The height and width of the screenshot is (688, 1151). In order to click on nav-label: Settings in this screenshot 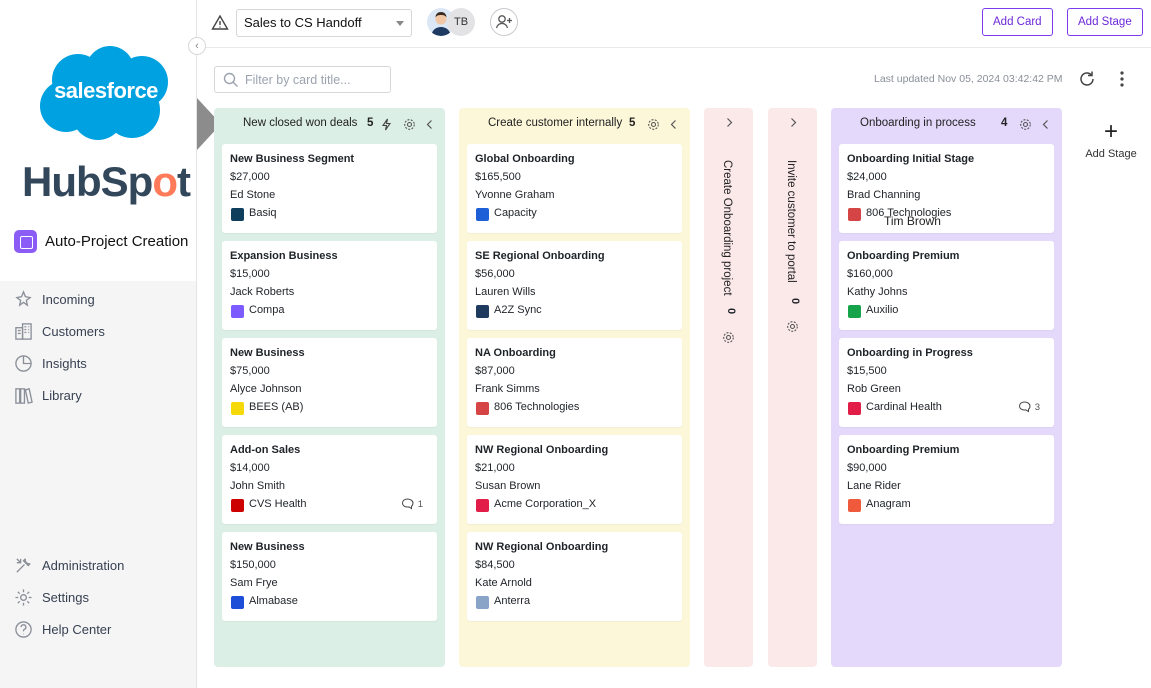, I will do `click(65, 597)`.